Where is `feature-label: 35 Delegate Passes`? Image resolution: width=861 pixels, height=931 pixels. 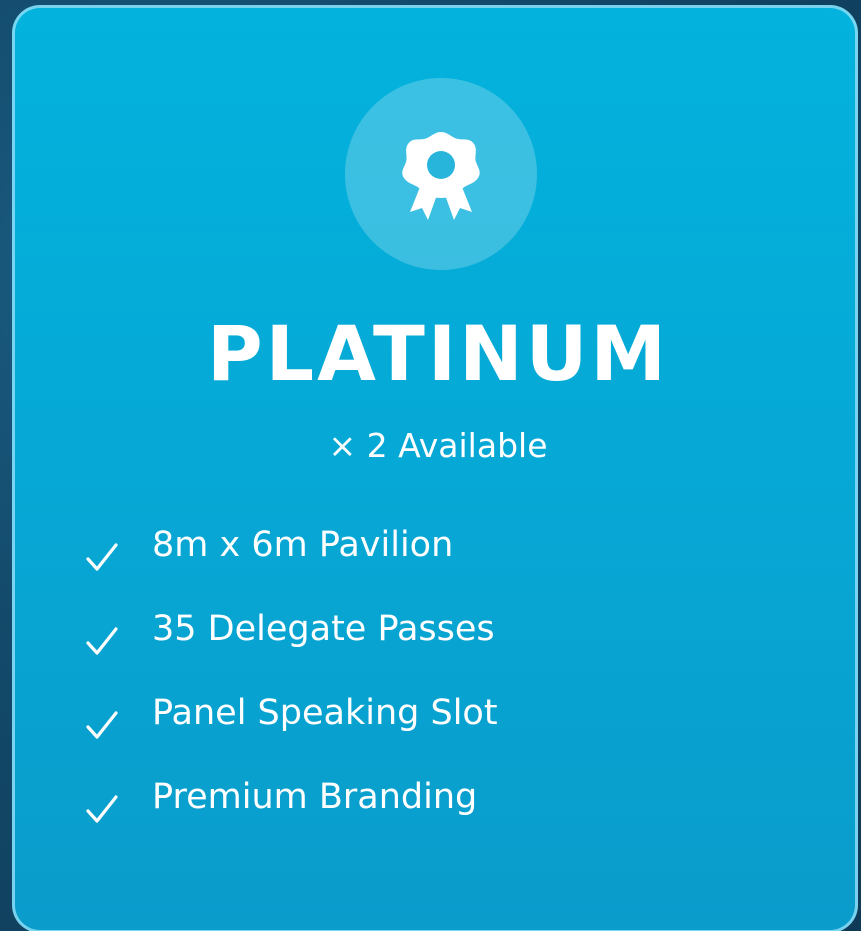 feature-label: 35 Delegate Passes is located at coordinates (323, 629).